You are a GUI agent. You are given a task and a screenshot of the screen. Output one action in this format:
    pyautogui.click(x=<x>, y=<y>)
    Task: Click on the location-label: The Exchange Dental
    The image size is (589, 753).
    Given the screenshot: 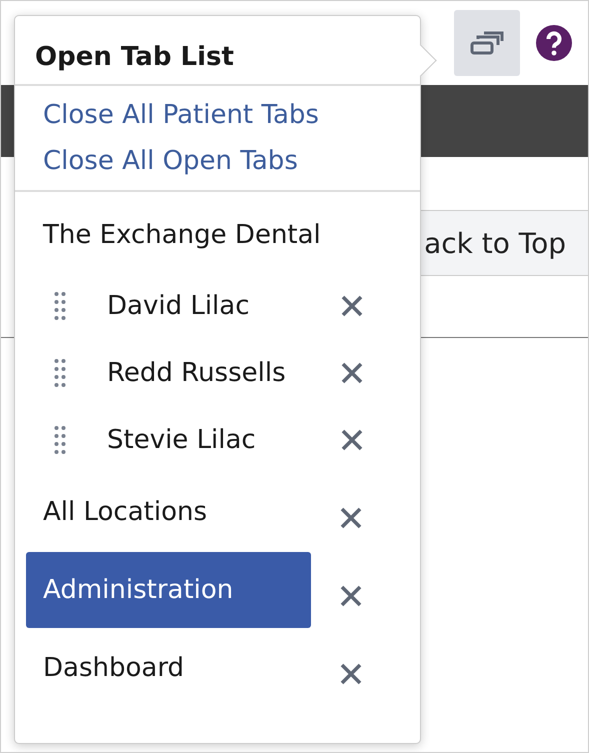 What is the action you would take?
    pyautogui.click(x=182, y=235)
    